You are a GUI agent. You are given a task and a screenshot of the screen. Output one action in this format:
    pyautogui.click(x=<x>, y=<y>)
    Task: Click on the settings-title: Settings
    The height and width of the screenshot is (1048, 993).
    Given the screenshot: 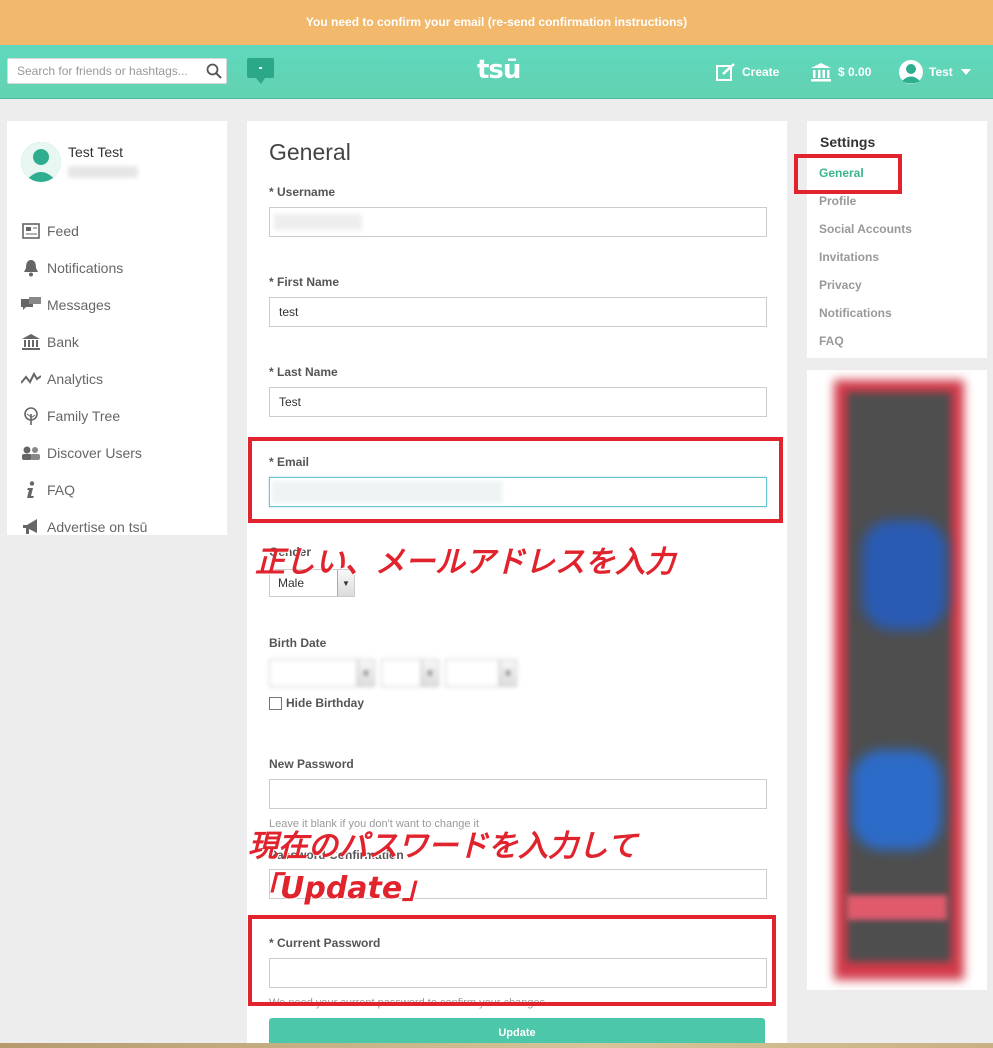 What is the action you would take?
    pyautogui.click(x=848, y=142)
    